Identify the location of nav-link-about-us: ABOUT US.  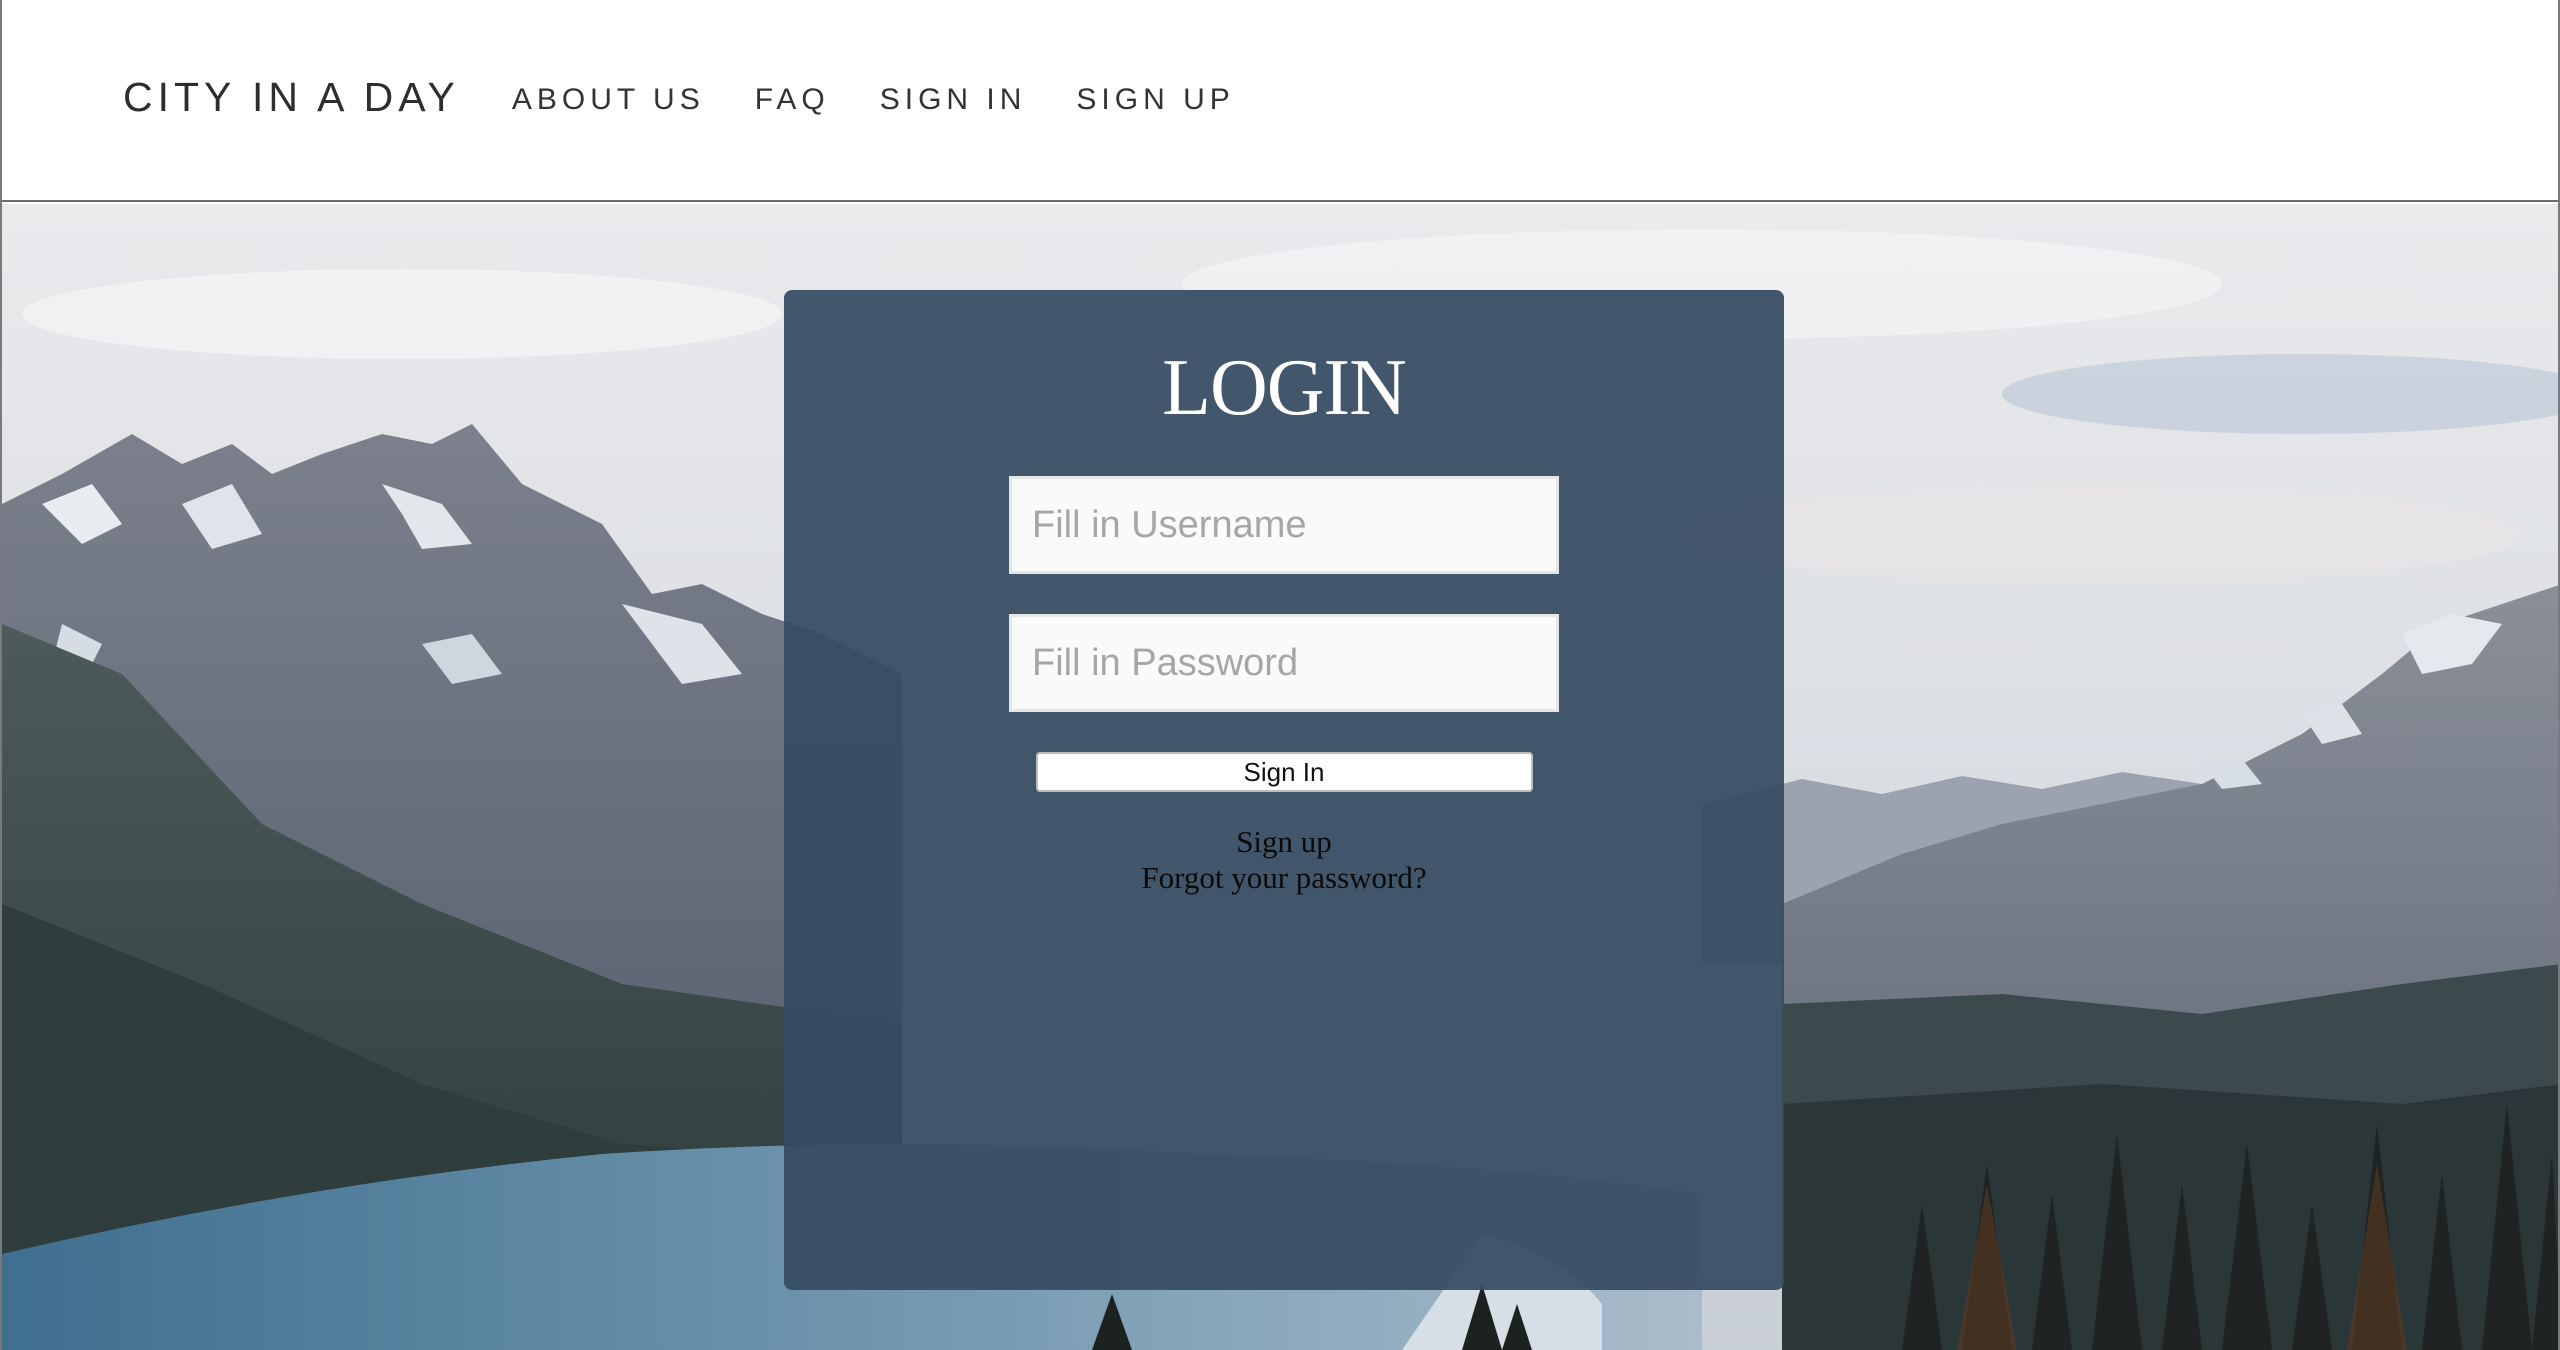
(608, 100).